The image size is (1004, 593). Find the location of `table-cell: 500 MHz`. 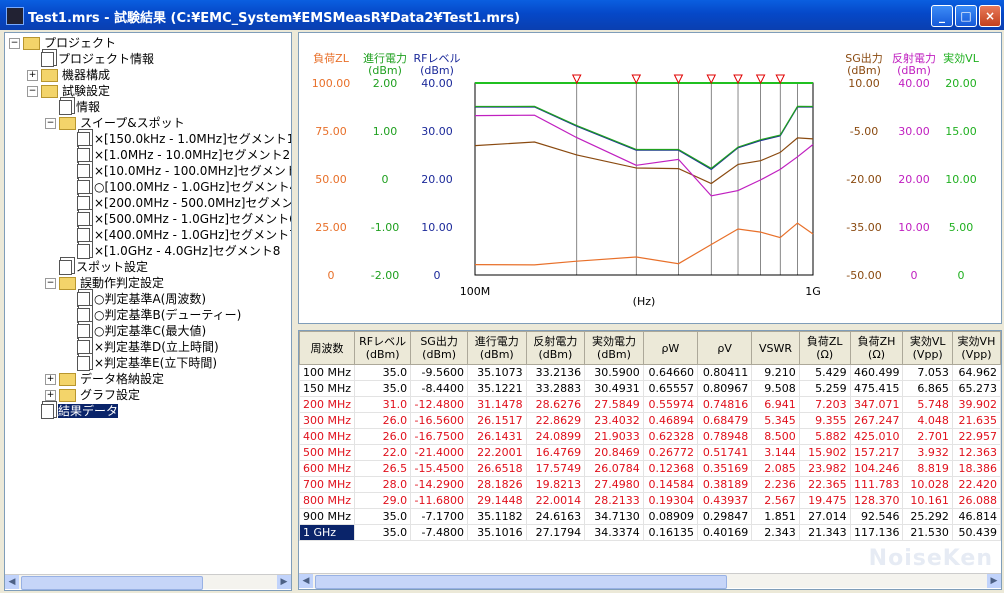

table-cell: 500 MHz is located at coordinates (327, 452).